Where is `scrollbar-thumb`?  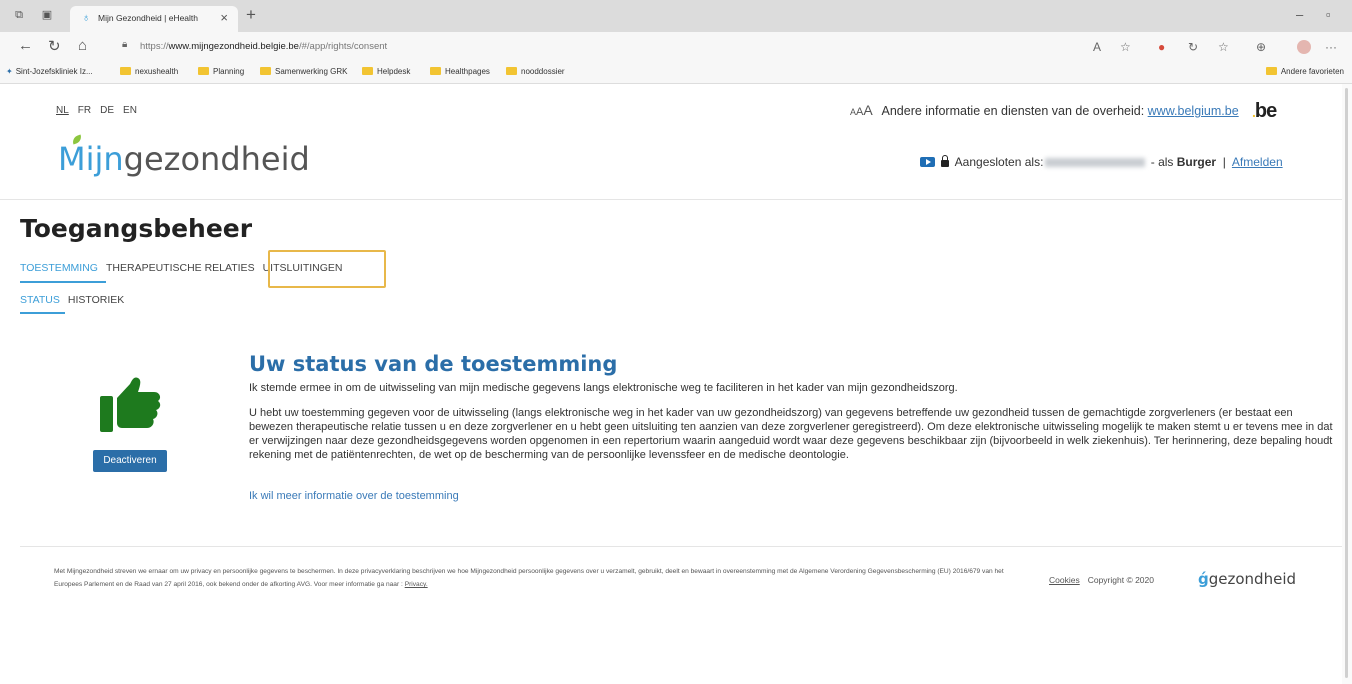
scrollbar-thumb is located at coordinates (1346, 383).